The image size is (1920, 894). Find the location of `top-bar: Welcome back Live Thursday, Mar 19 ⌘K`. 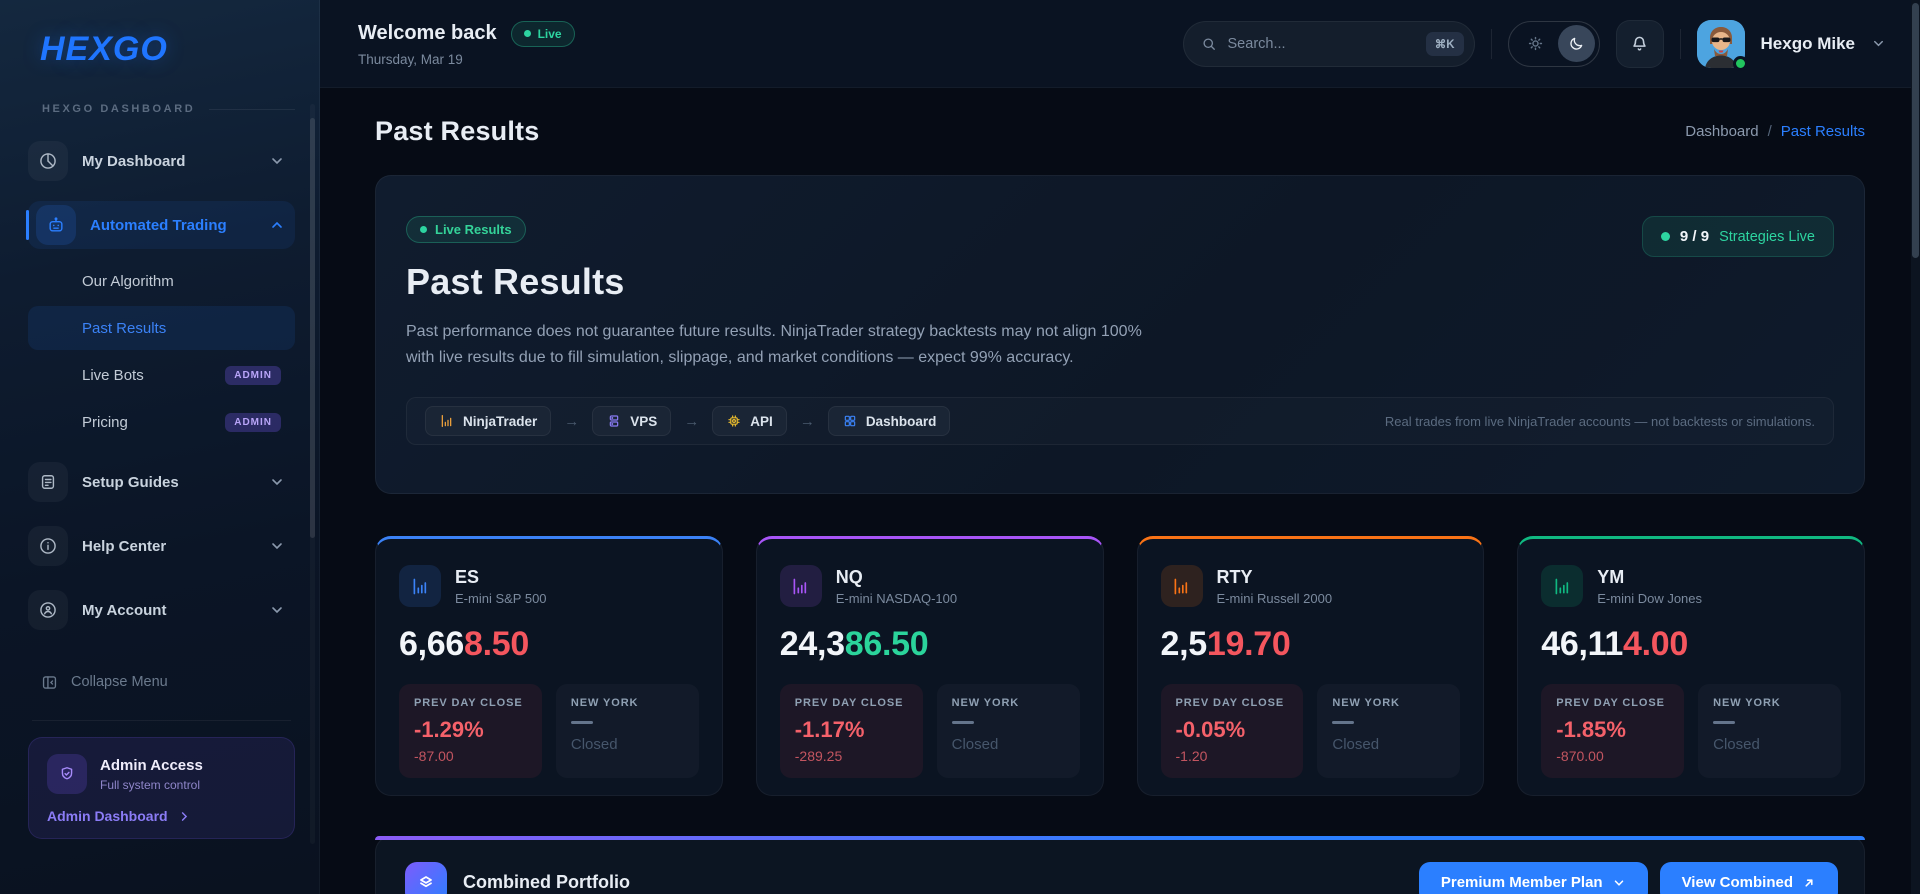

top-bar: Welcome back Live Thursday, Mar 19 ⌘K is located at coordinates (1120, 44).